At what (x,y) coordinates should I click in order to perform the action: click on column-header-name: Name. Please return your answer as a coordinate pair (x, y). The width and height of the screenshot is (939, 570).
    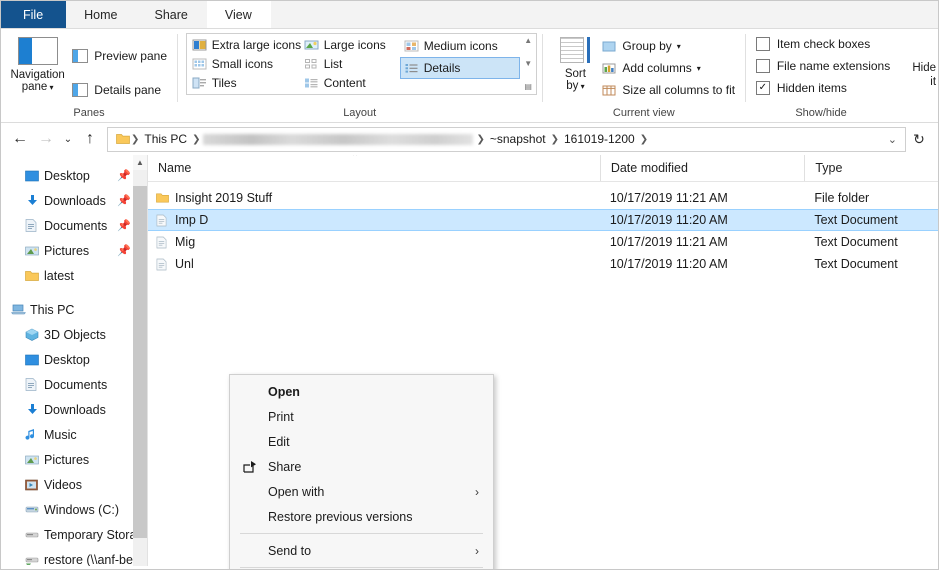
    Looking at the image, I should click on (374, 168).